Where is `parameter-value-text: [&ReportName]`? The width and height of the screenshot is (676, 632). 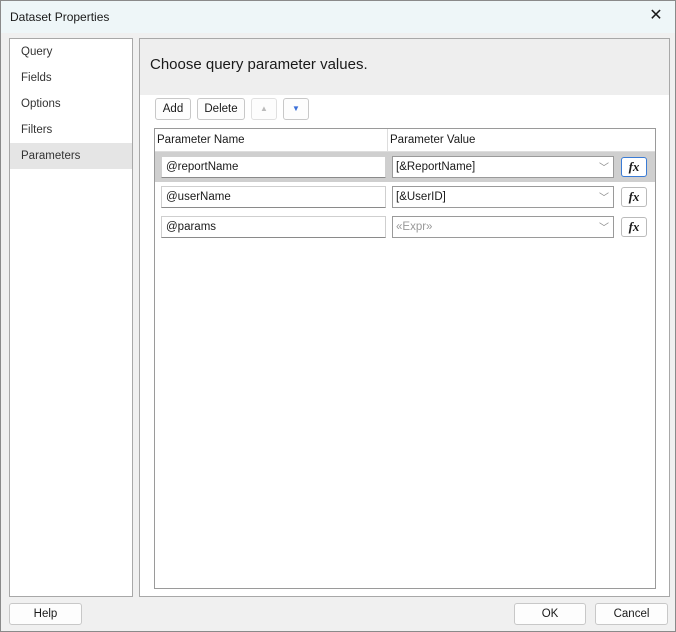 parameter-value-text: [&ReportName] is located at coordinates (436, 167).